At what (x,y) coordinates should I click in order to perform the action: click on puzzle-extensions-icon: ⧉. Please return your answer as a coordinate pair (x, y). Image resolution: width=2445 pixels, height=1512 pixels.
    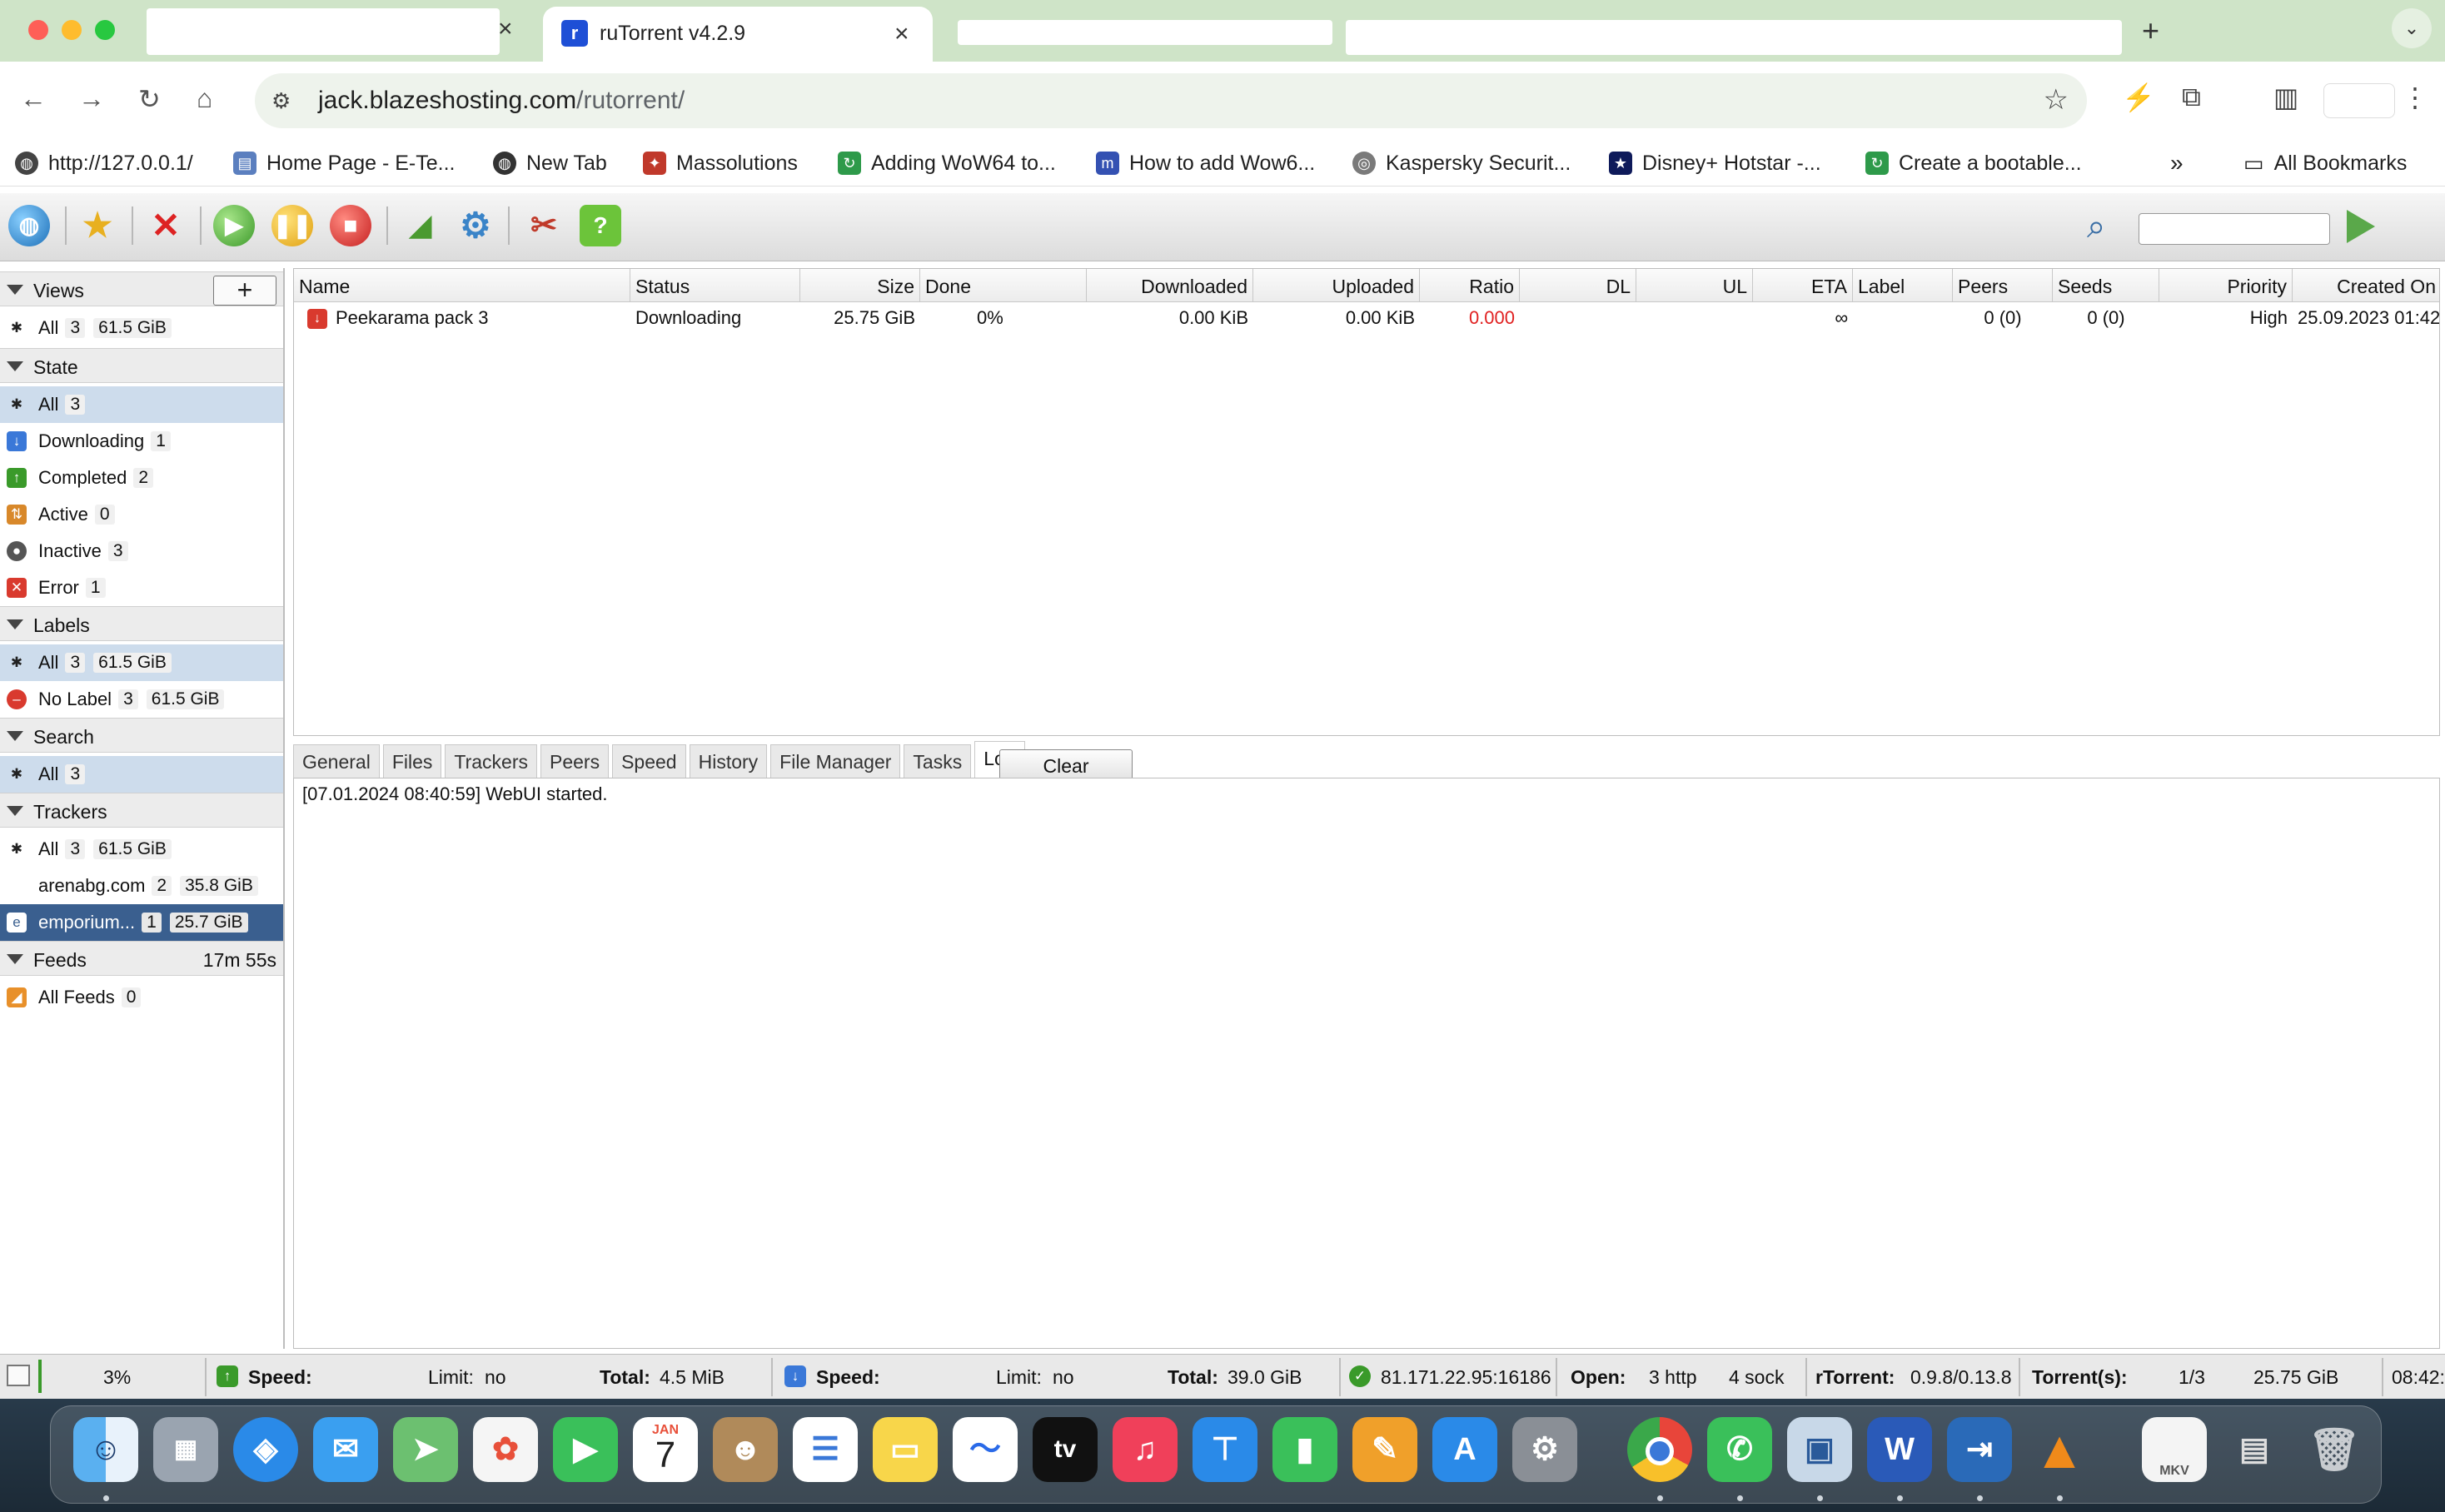
    Looking at the image, I should click on (2191, 98).